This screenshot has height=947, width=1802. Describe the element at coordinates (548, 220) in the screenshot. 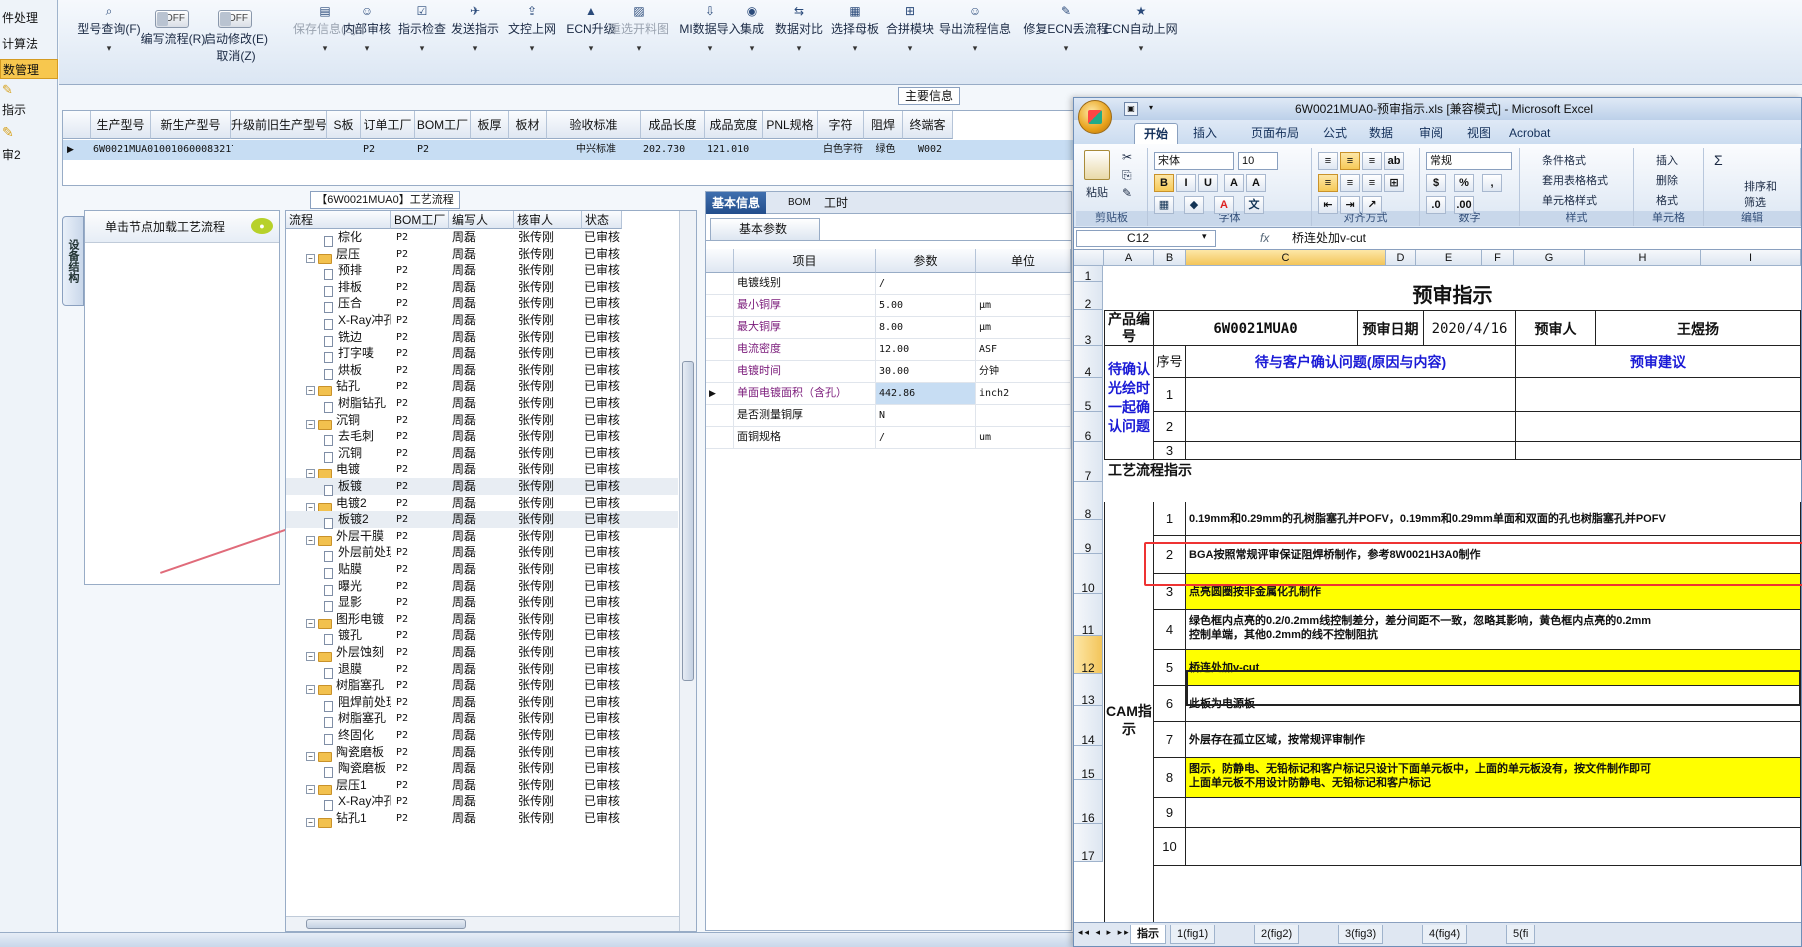

I see `column-header: 核审人` at that location.